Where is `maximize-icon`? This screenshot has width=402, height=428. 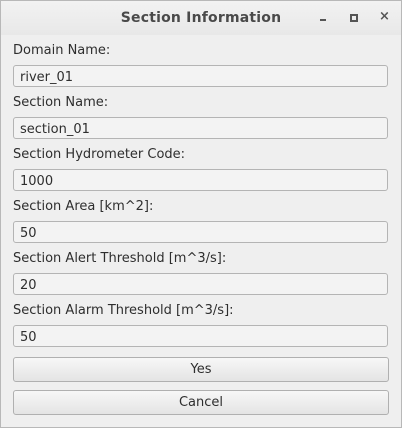
maximize-icon is located at coordinates (354, 18).